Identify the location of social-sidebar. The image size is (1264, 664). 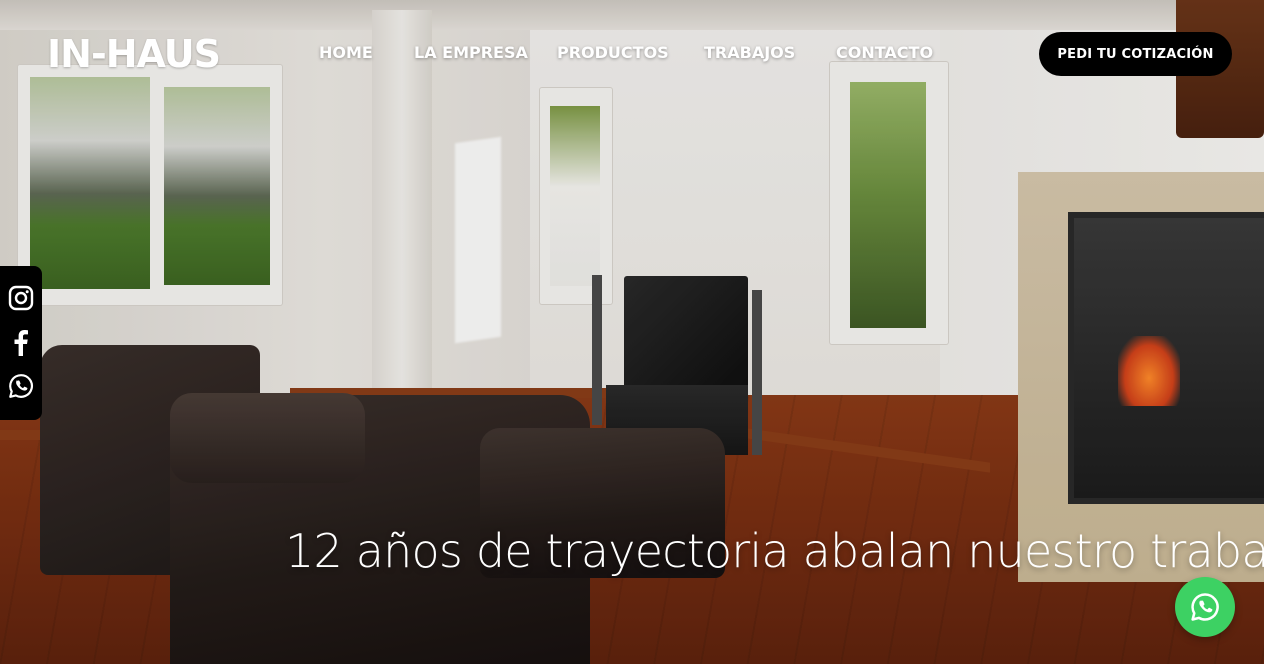
(21, 343).